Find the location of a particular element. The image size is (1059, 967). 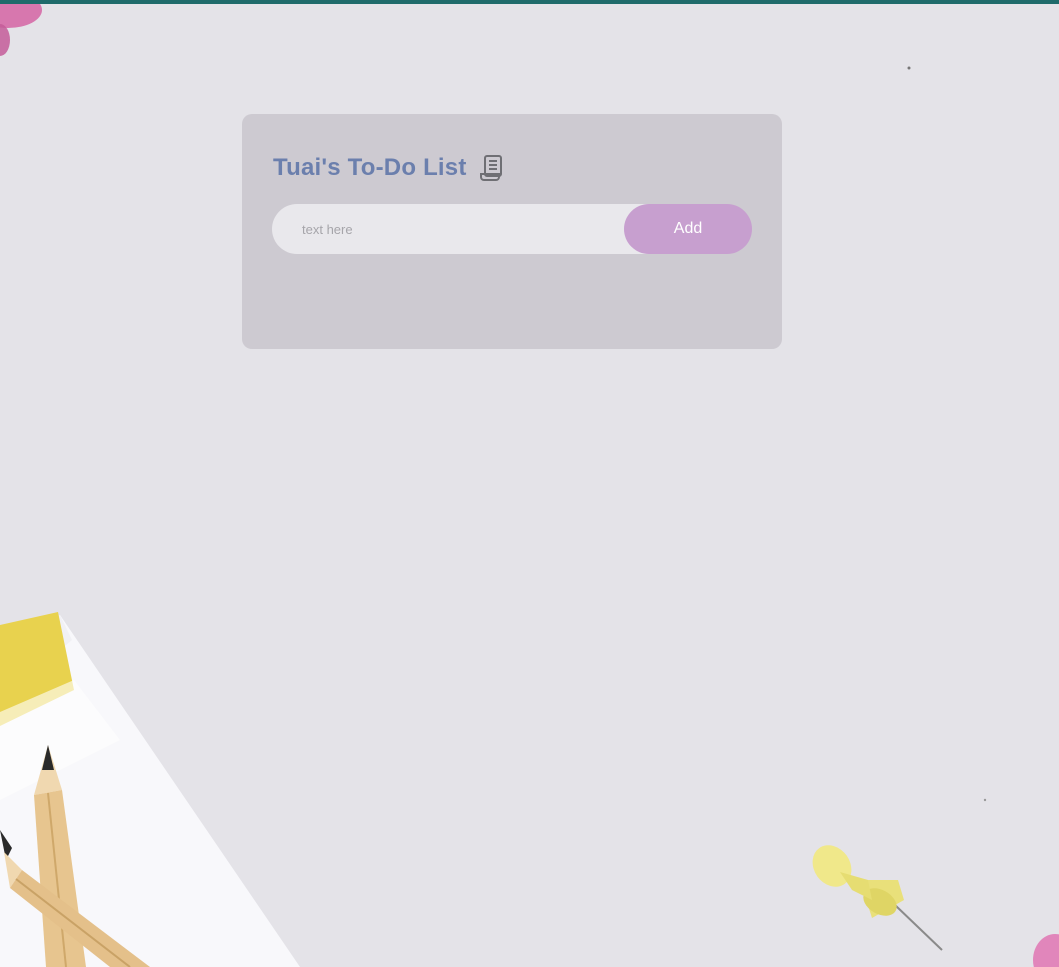

task-input is located at coordinates (472, 229).